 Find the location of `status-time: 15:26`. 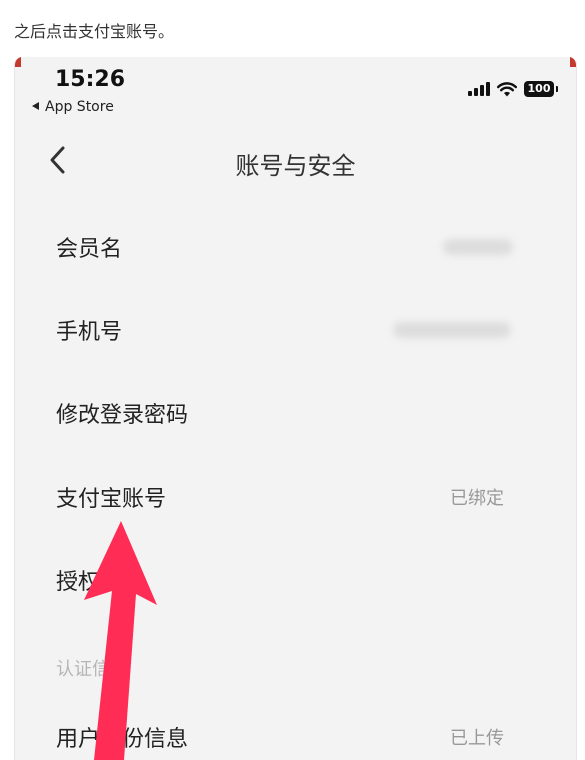

status-time: 15:26 is located at coordinates (90, 79).